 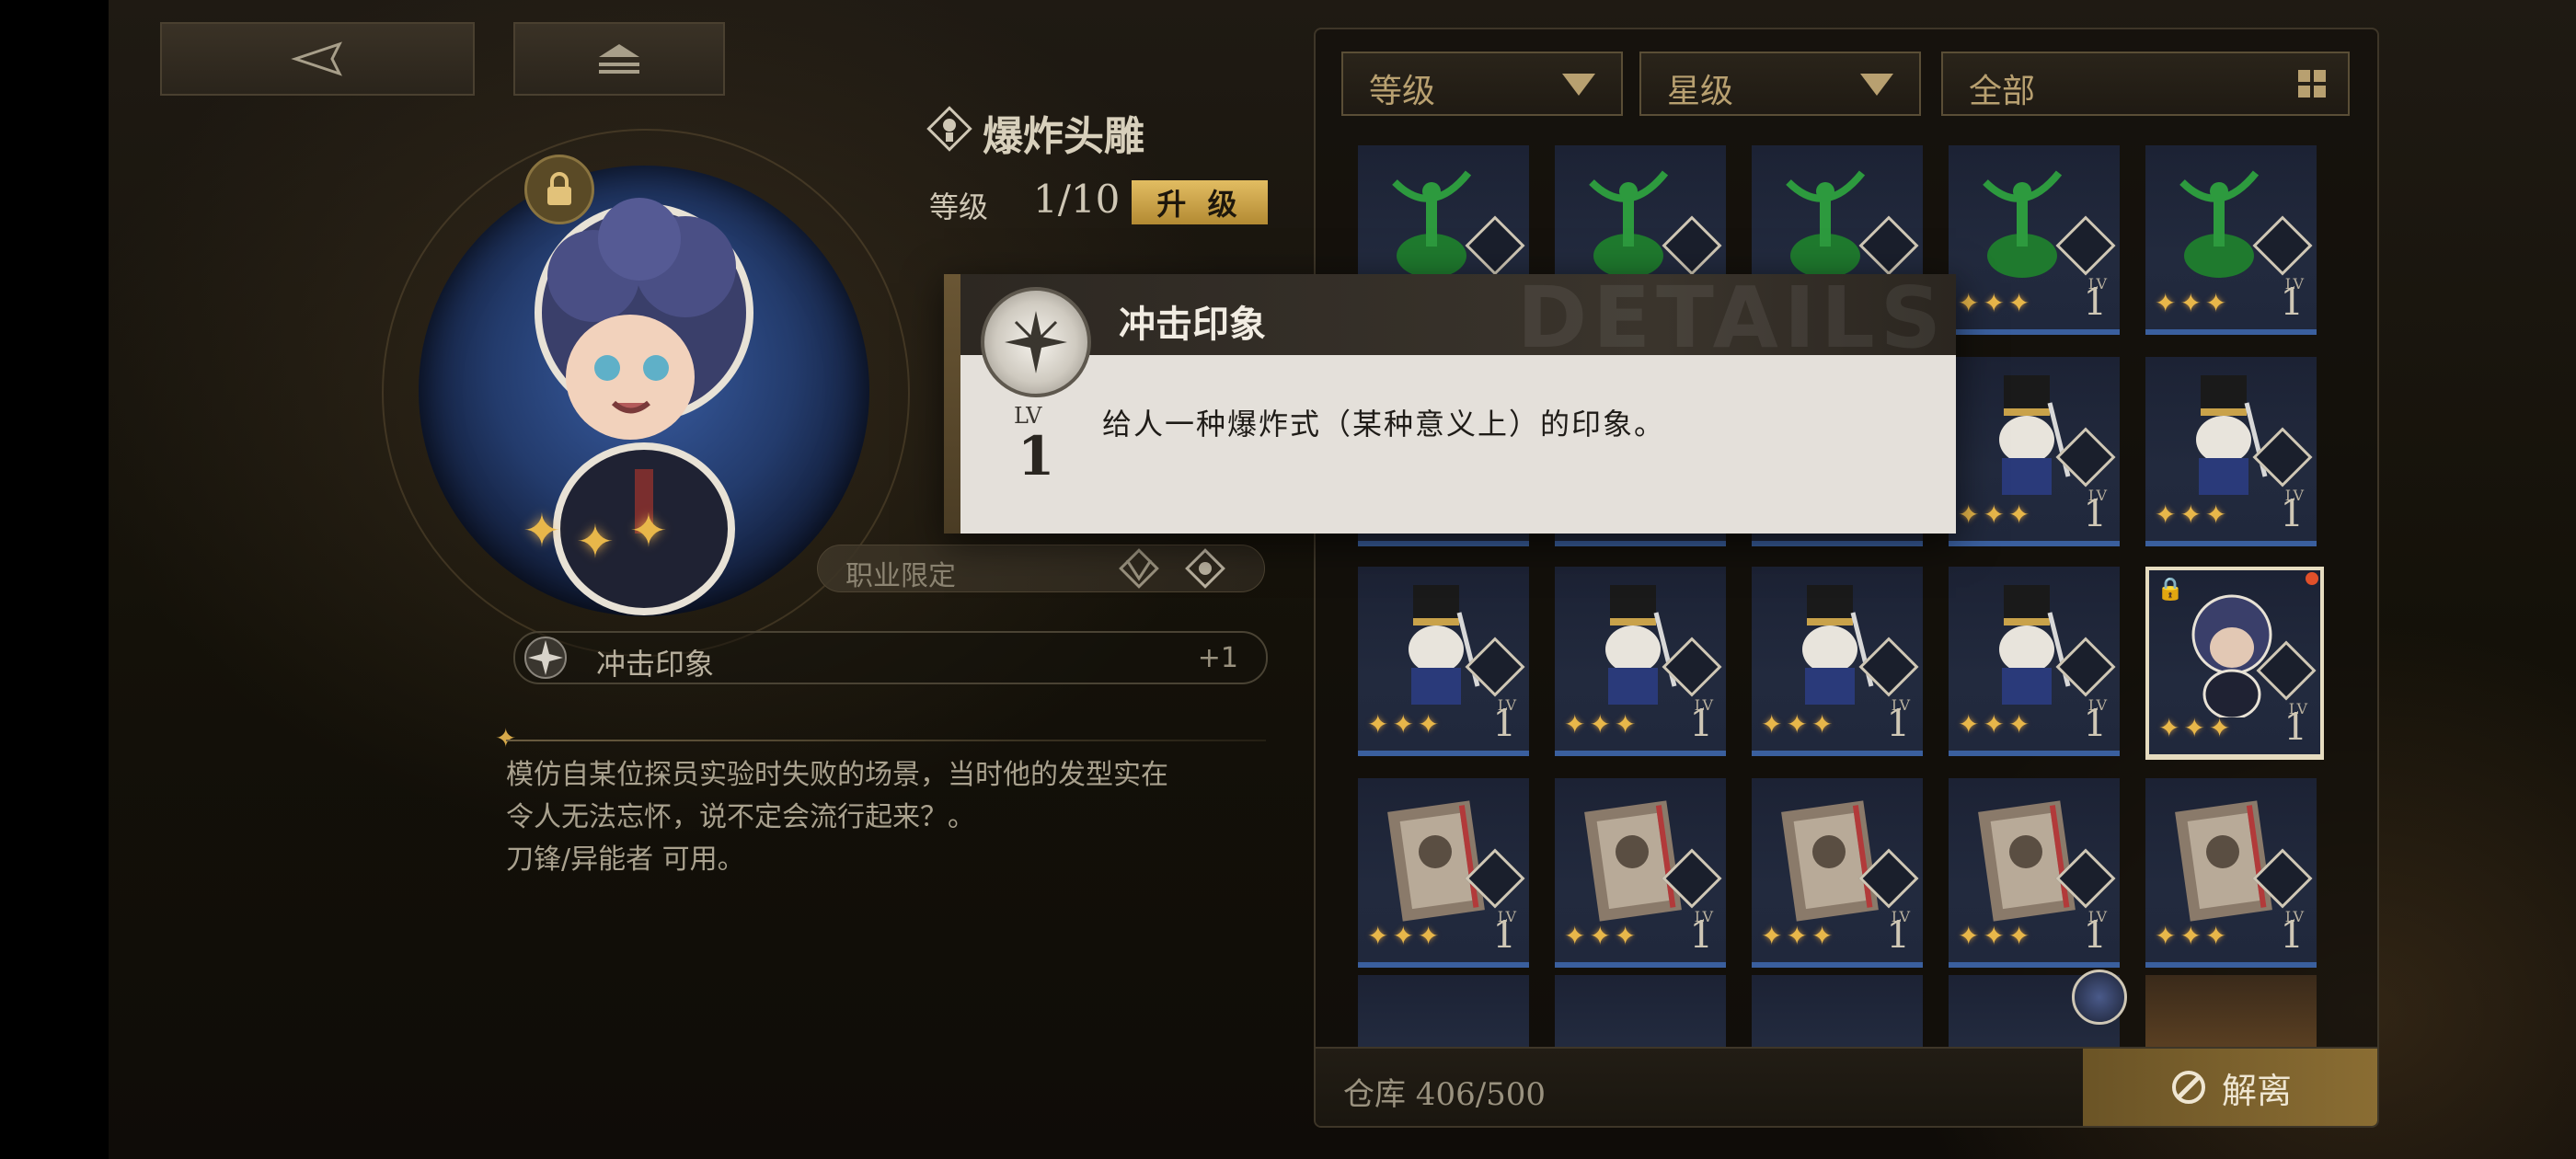 What do you see at coordinates (1731, 318) in the screenshot?
I see `tooltip-watermark: DETAILS` at bounding box center [1731, 318].